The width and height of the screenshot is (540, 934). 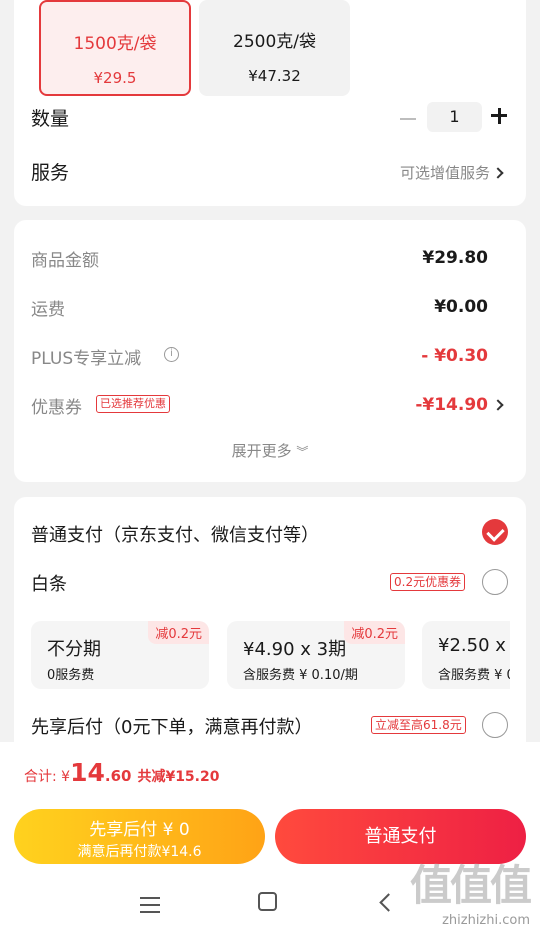 I want to click on freight-value: ¥0.00, so click(x=461, y=307).